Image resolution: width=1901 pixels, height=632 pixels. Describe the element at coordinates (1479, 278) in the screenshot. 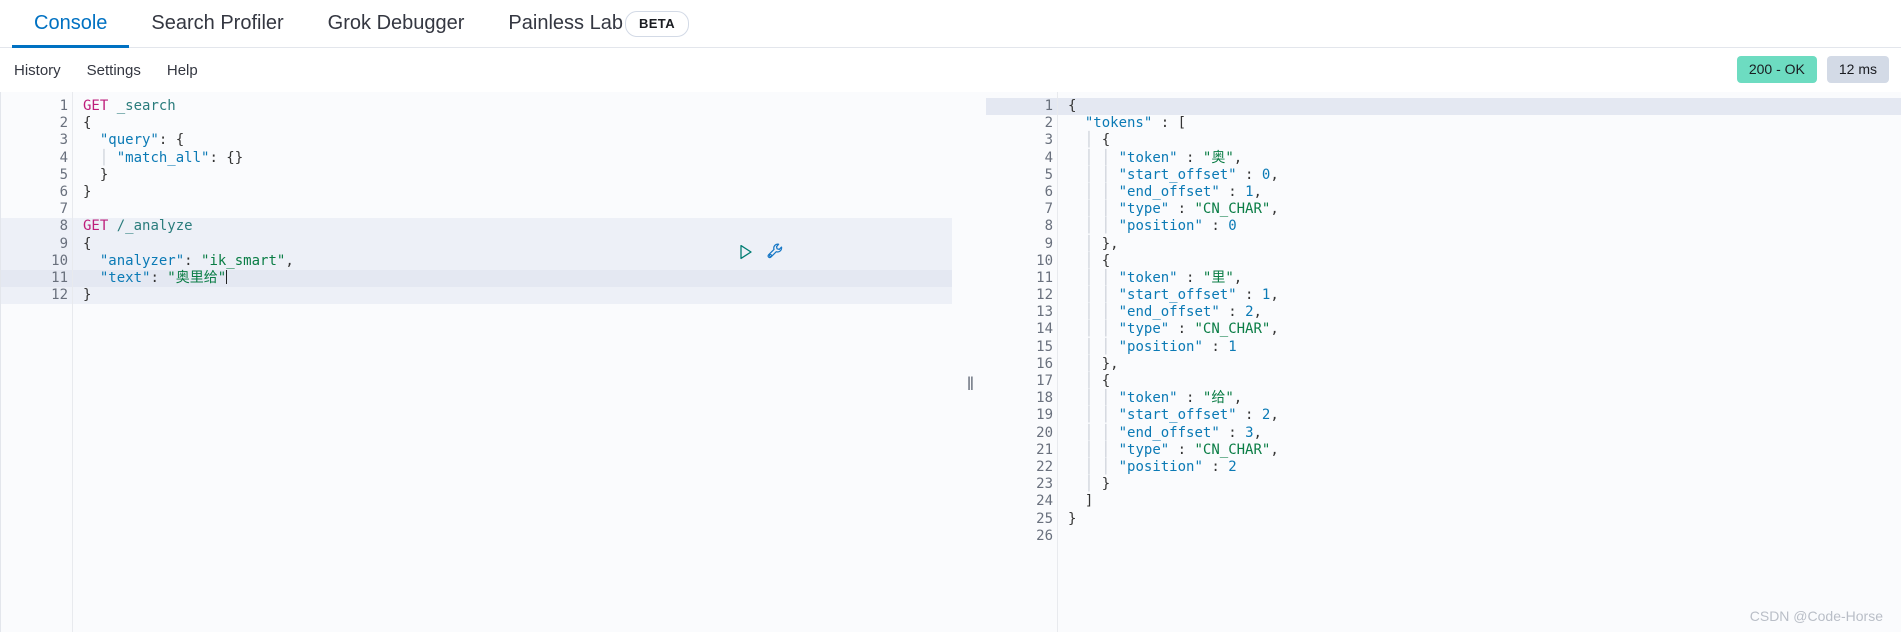

I see `response-code-line: │ │ "token" : "里",` at that location.